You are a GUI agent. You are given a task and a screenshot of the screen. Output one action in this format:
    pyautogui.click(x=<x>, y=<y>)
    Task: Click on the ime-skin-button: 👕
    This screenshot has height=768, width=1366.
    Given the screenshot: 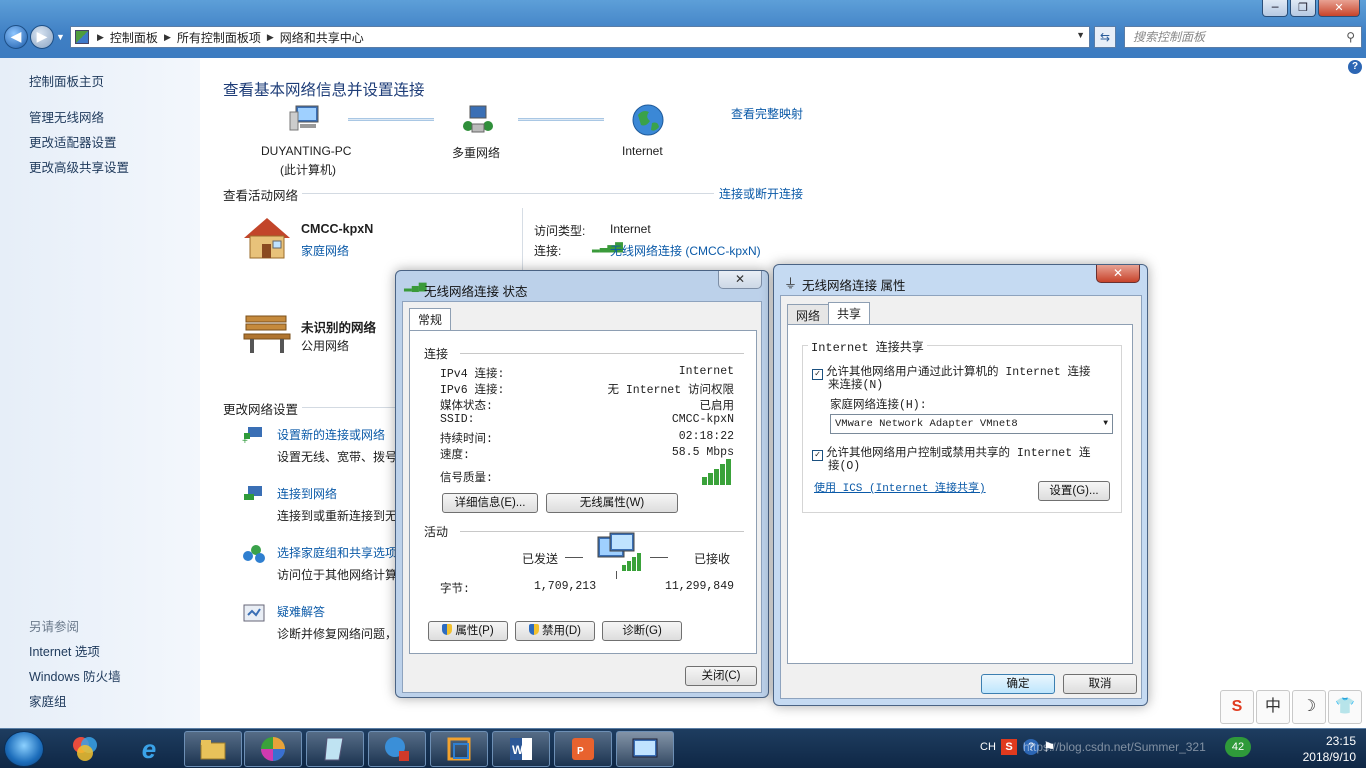 What is the action you would take?
    pyautogui.click(x=1345, y=707)
    